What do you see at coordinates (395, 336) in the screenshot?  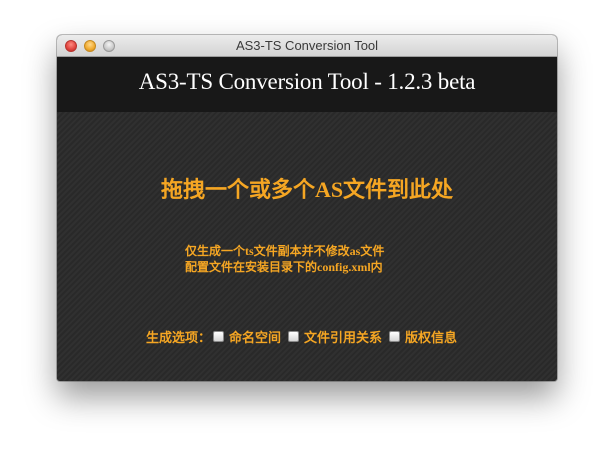 I see `copyright-checkbox` at bounding box center [395, 336].